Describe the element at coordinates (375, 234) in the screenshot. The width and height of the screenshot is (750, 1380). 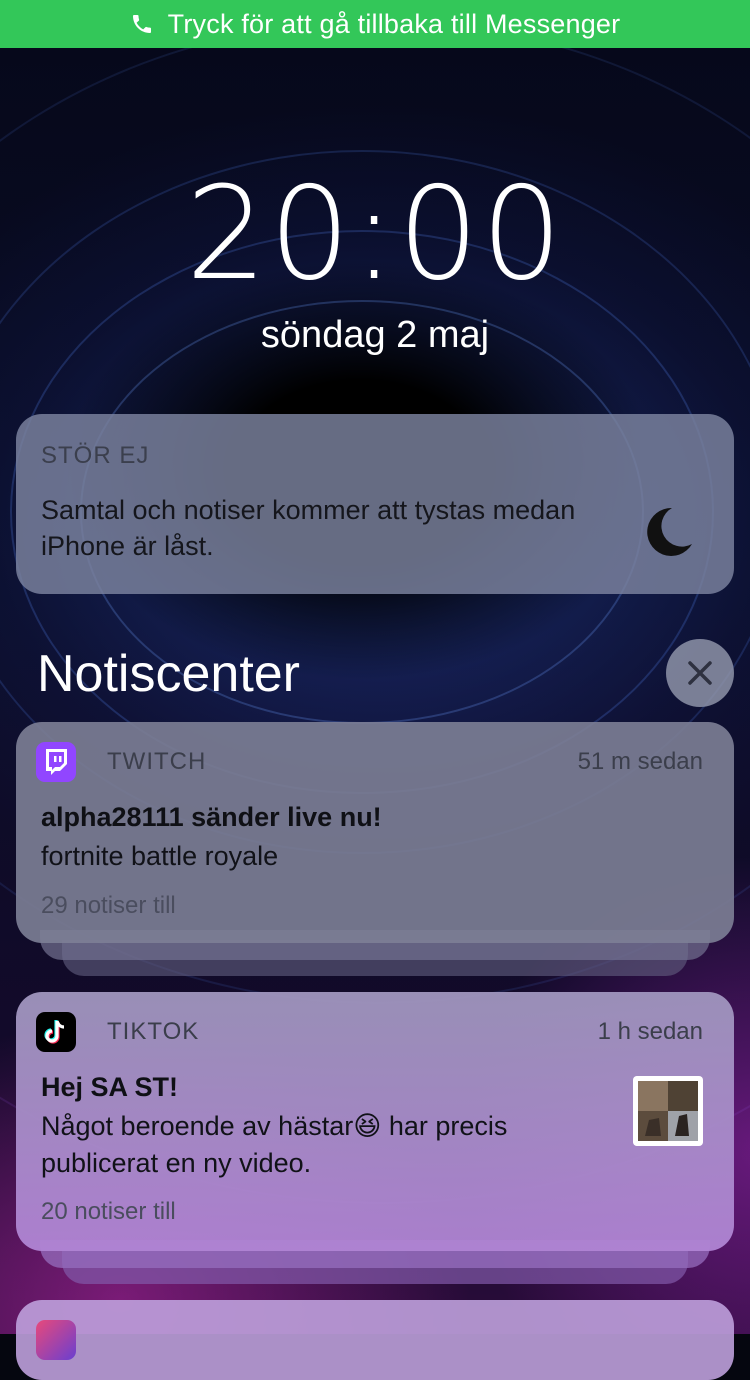
I see `lock-clock: 20:00` at that location.